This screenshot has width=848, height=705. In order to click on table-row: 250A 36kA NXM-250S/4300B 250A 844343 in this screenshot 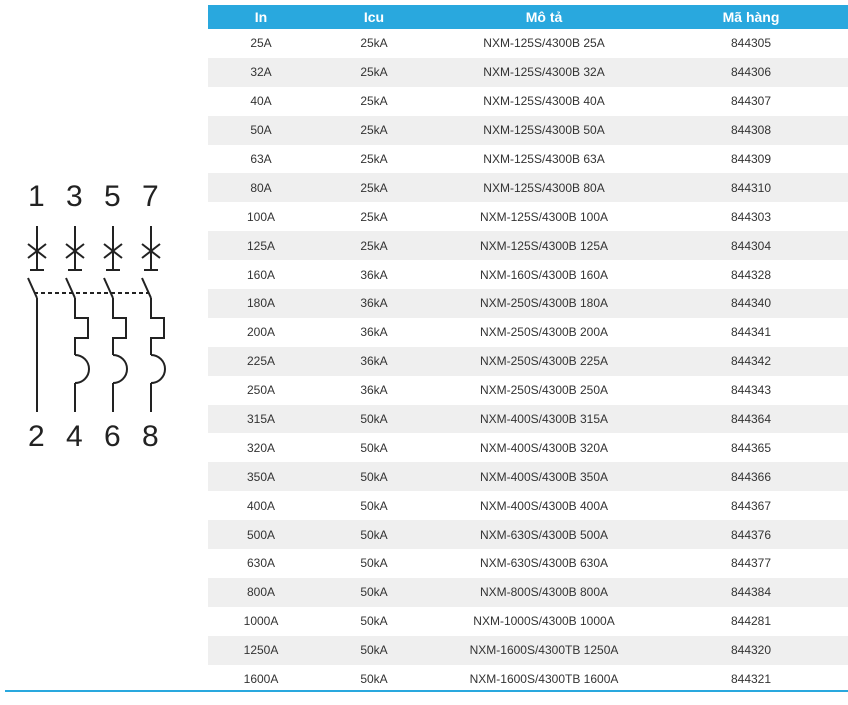, I will do `click(528, 390)`.